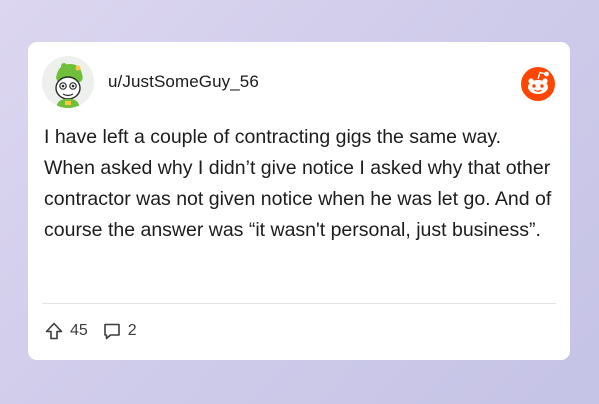 The image size is (599, 404). I want to click on comments-button: 2, so click(119, 331).